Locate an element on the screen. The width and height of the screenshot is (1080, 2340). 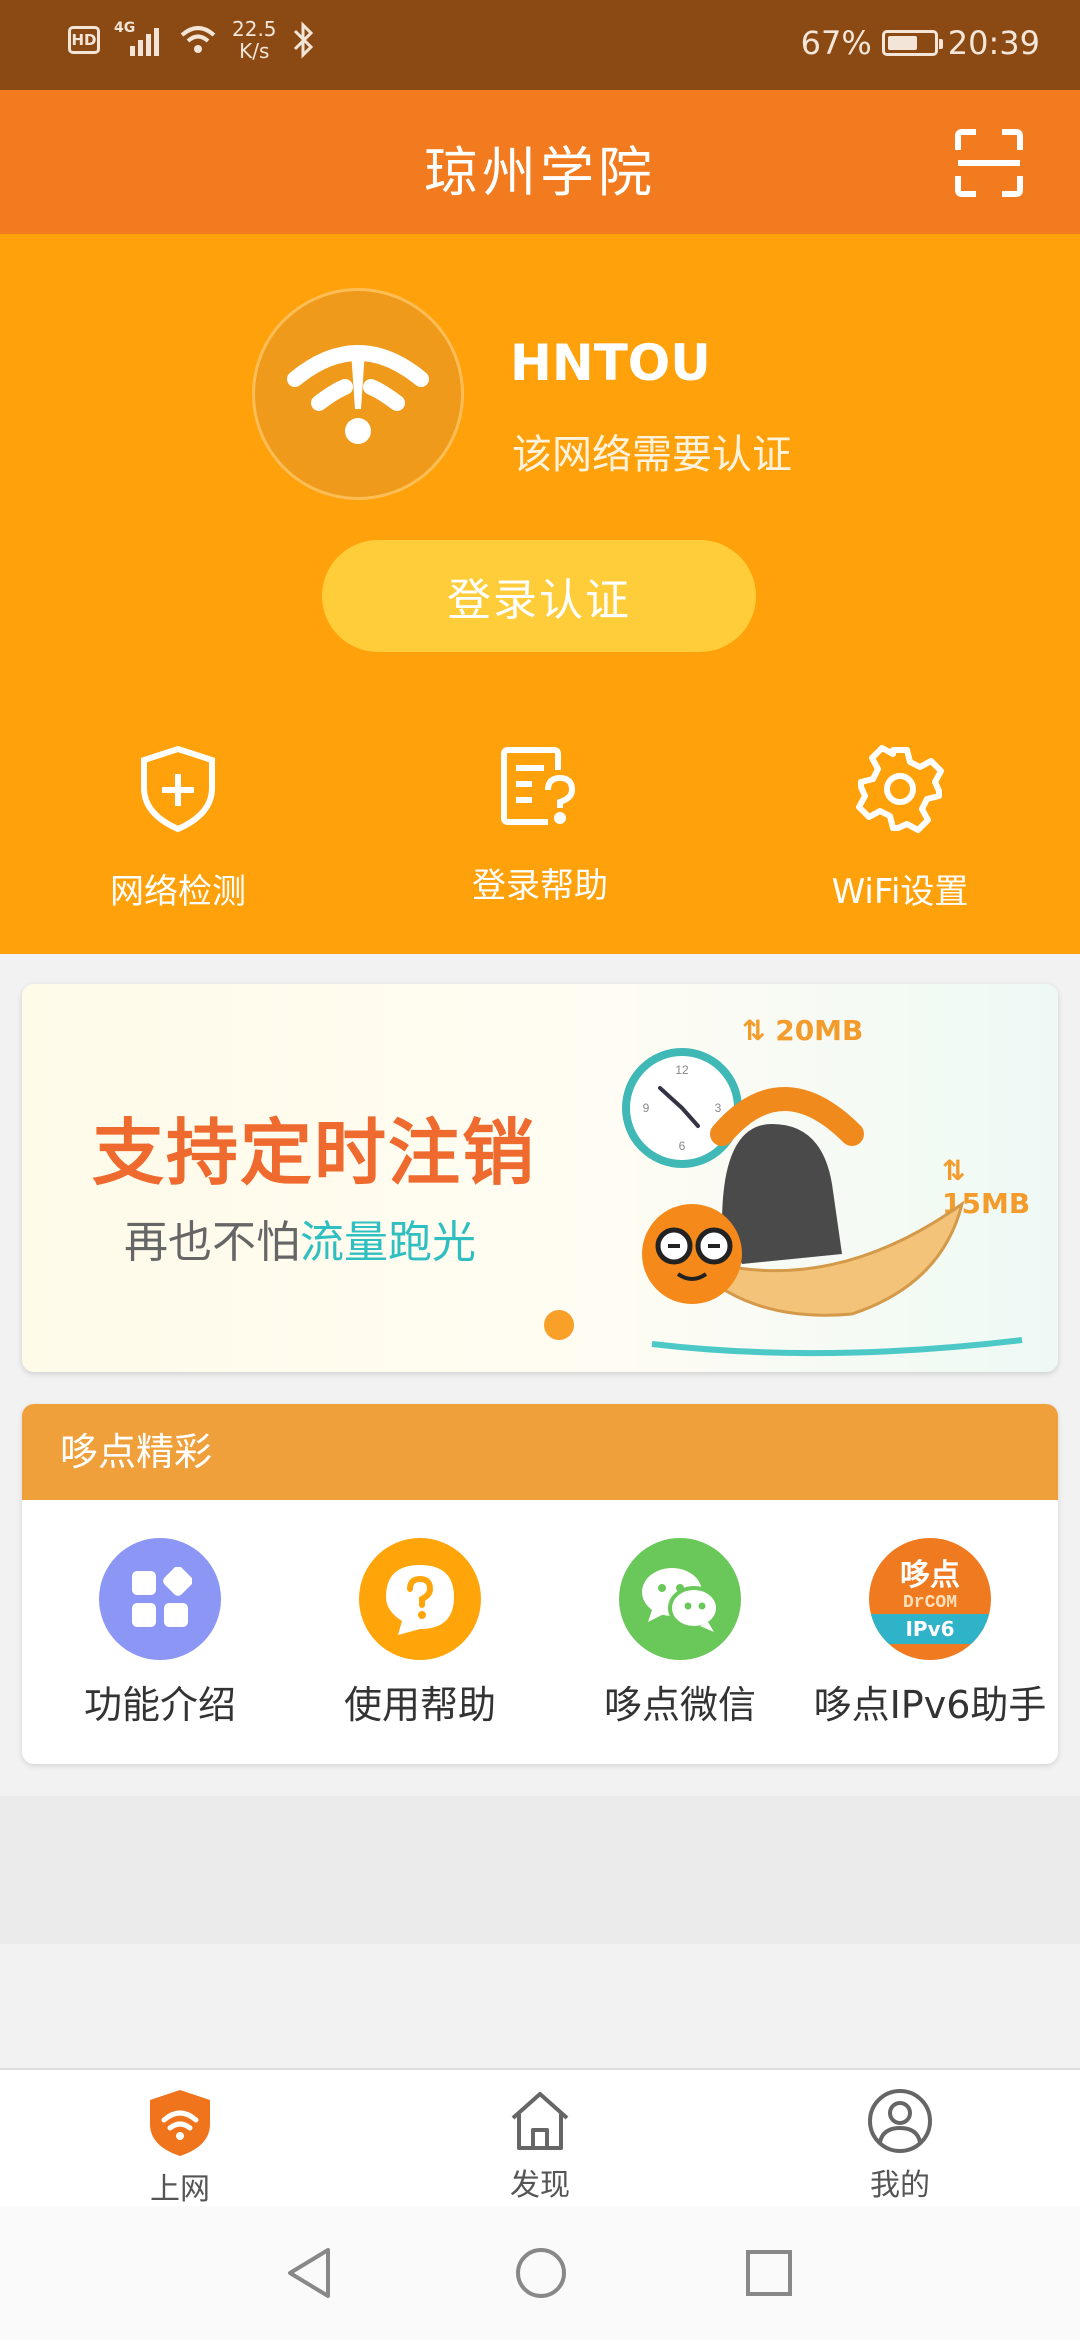
app-header: 琼州学院 is located at coordinates (540, 162).